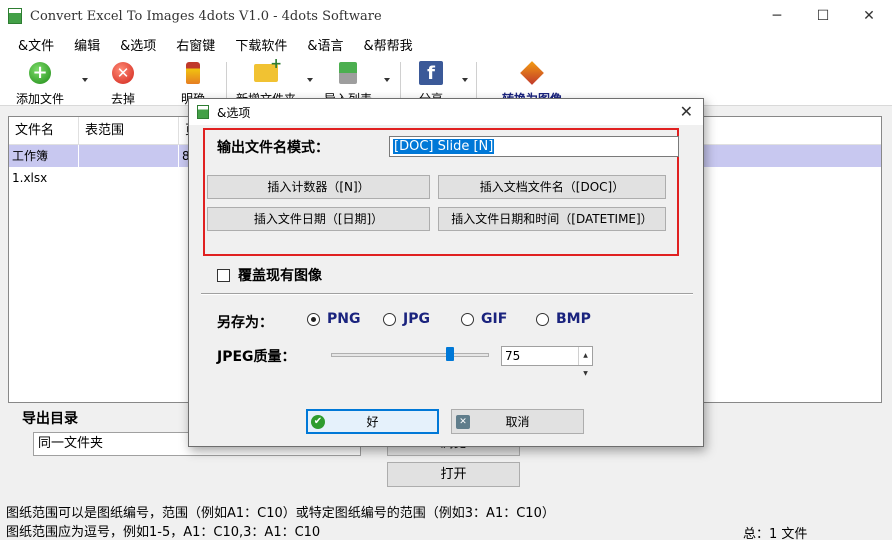  What do you see at coordinates (463, 421) in the screenshot?
I see `cancel-icon: ✕` at bounding box center [463, 421].